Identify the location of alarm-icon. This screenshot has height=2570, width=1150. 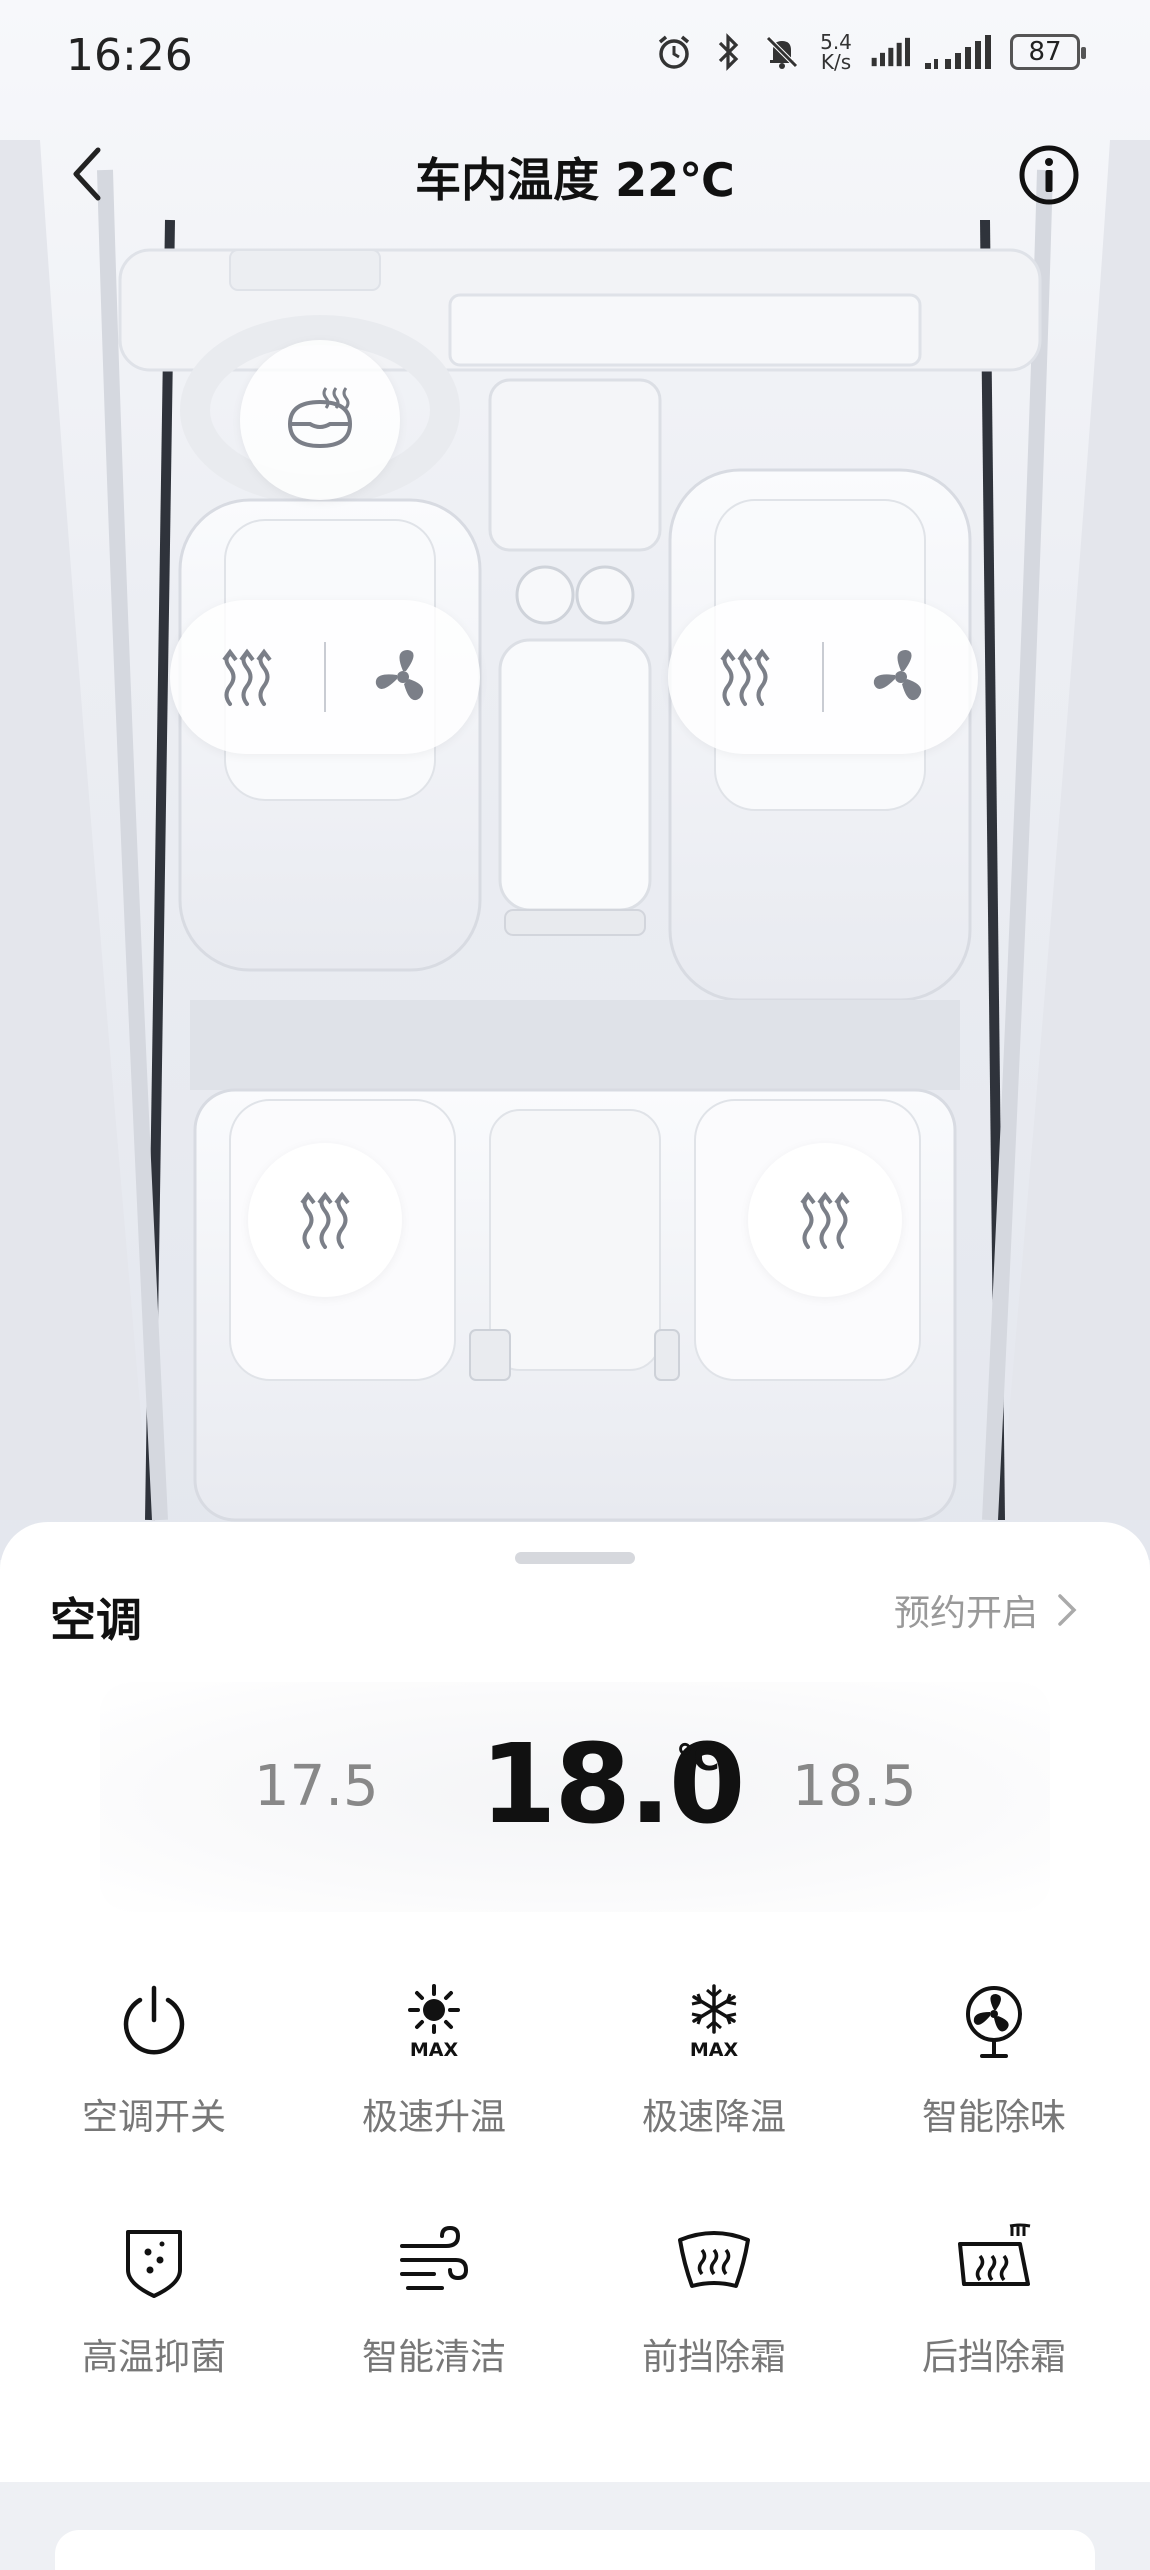
(674, 52).